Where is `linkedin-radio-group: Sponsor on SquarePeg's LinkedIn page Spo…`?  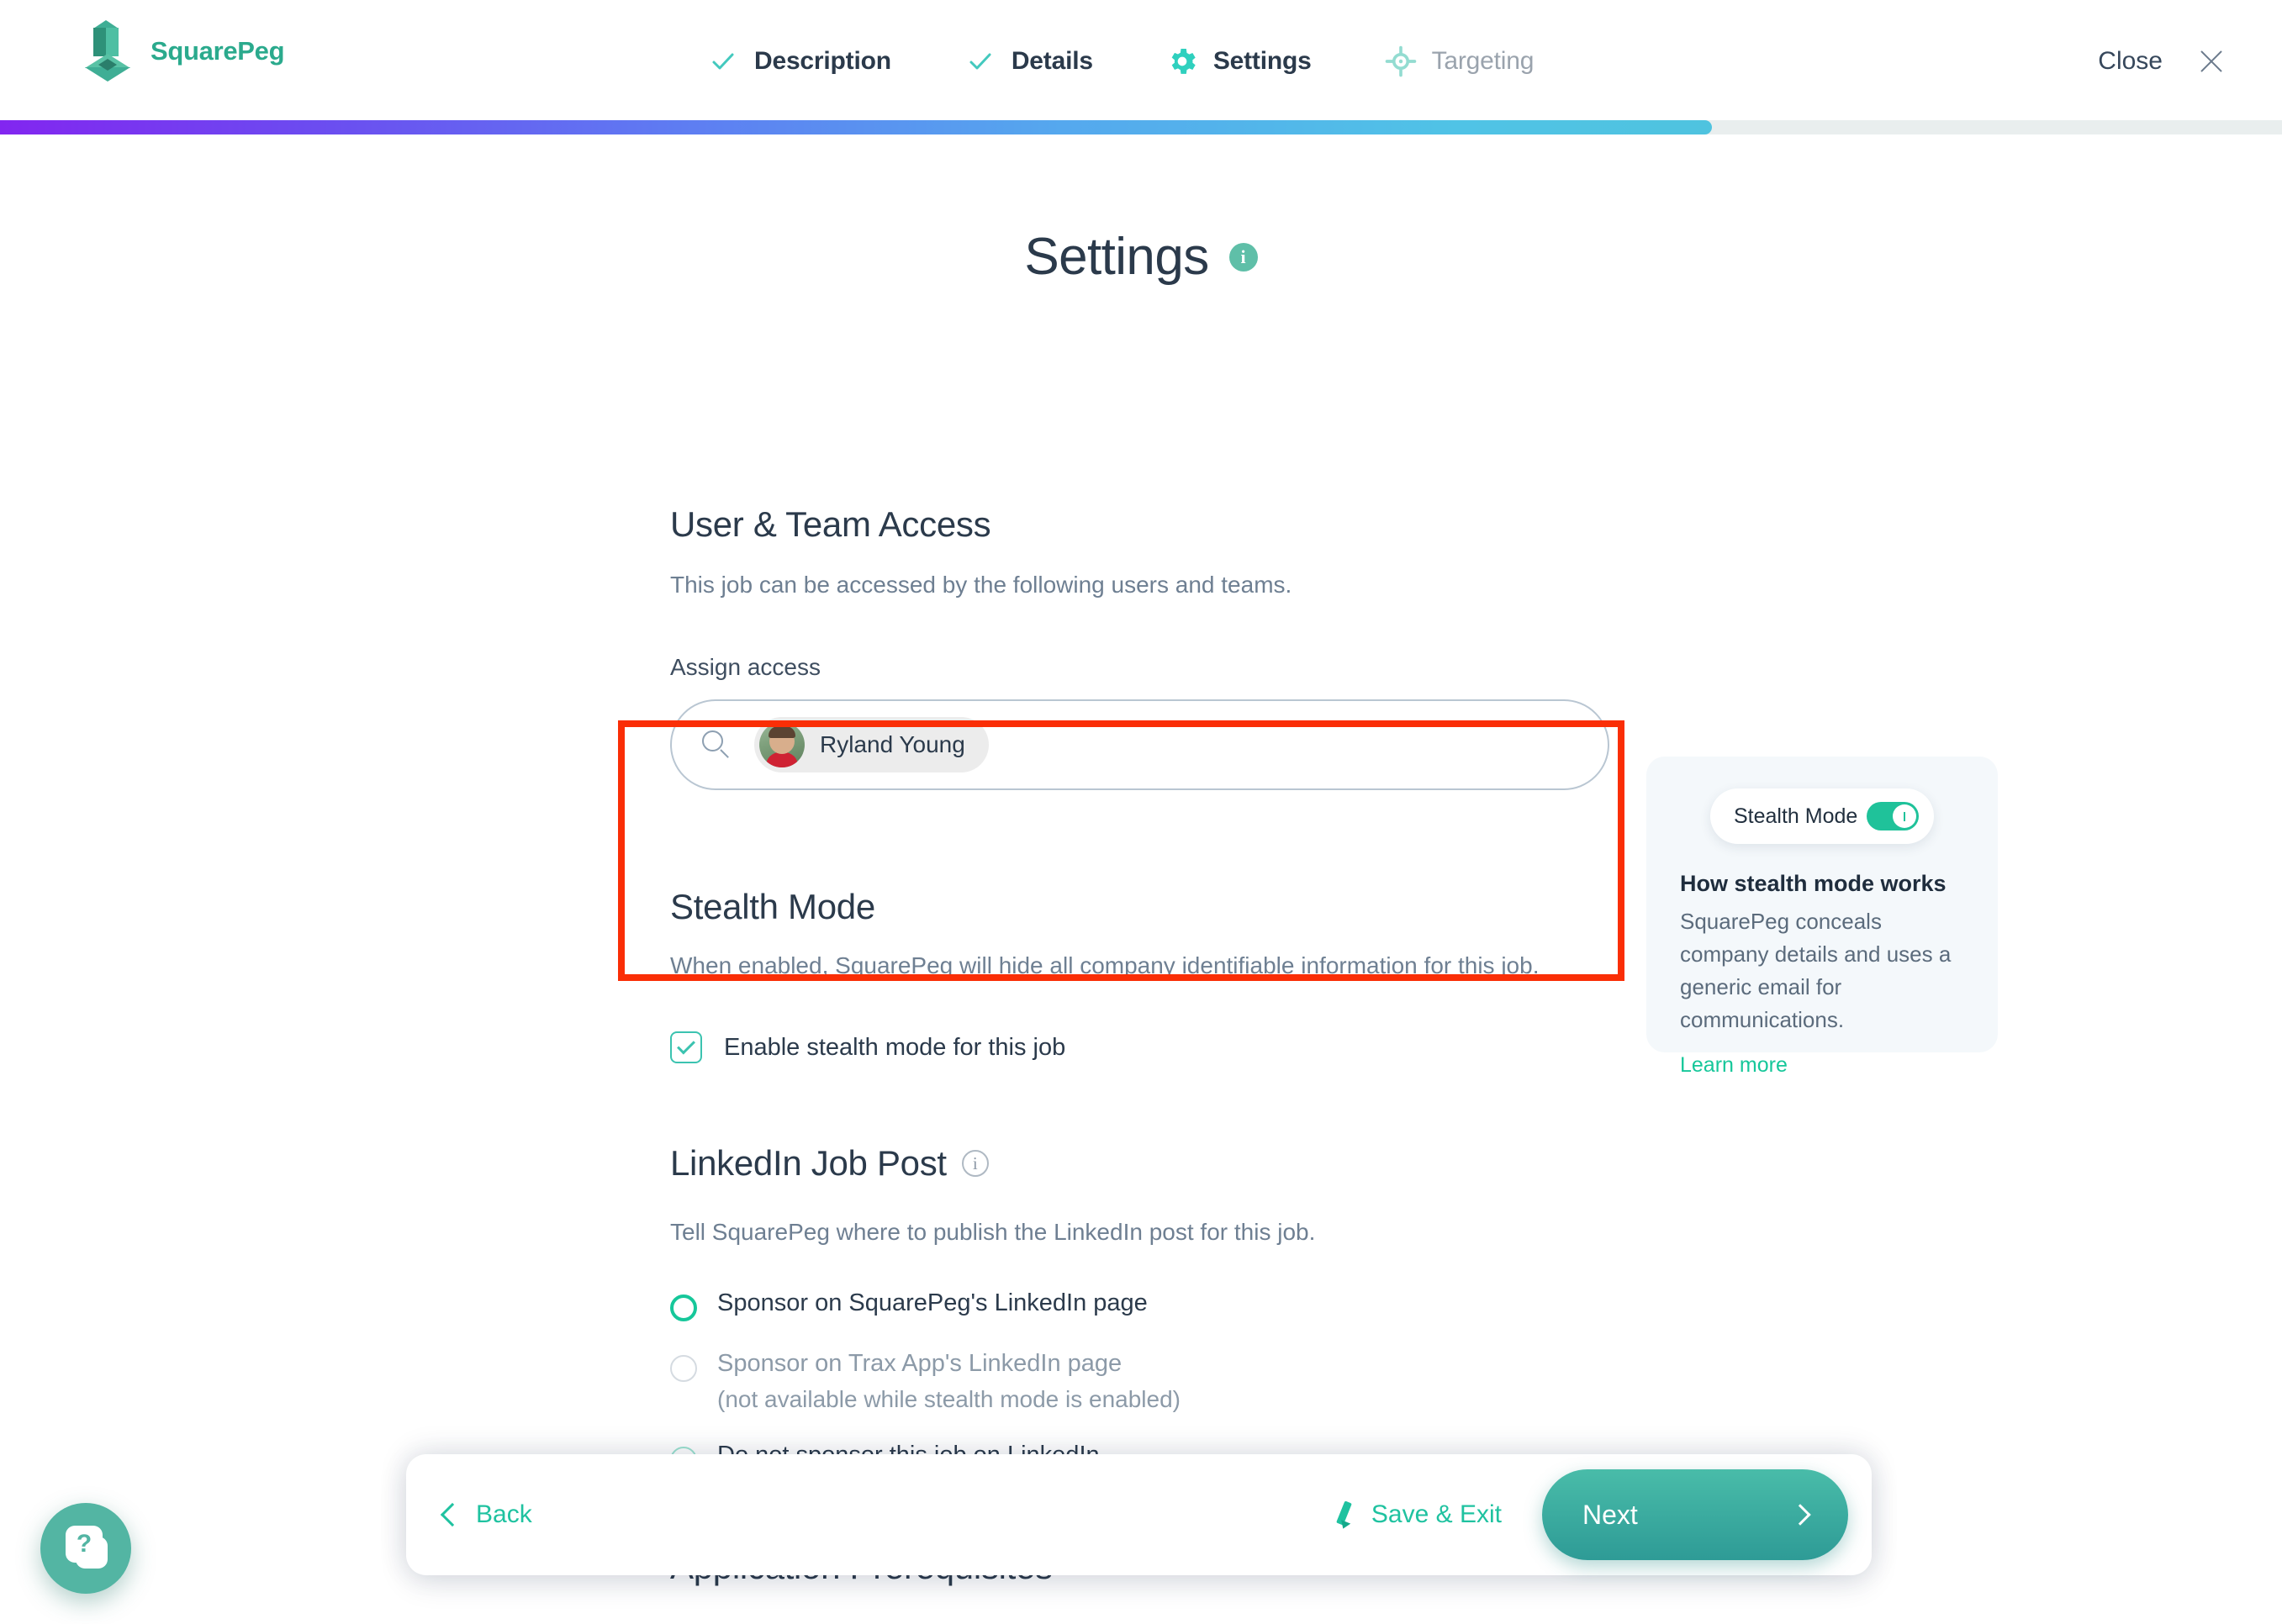 linkedin-radio-group: Sponsor on SquarePeg's LinkedIn page Spo… is located at coordinates (1175, 1381).